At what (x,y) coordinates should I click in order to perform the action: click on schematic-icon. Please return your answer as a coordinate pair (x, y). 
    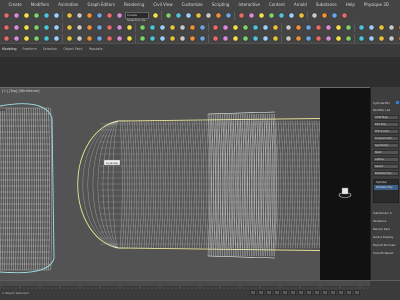
    Looking at the image, I should click on (301, 15).